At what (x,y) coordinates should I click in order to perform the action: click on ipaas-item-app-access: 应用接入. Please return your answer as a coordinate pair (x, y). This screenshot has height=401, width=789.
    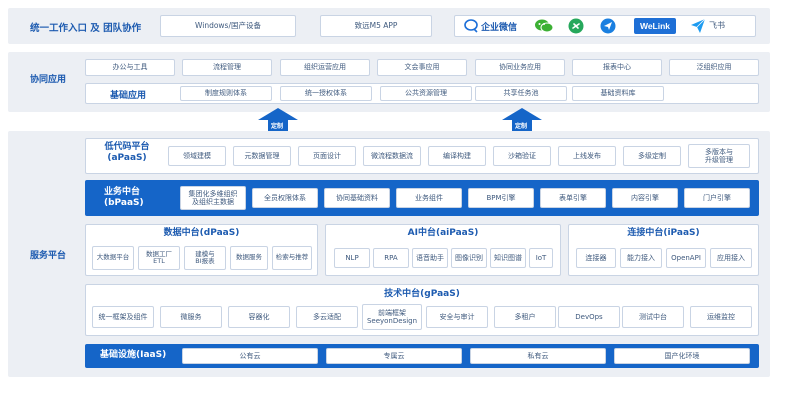
    Looking at the image, I should click on (731, 258).